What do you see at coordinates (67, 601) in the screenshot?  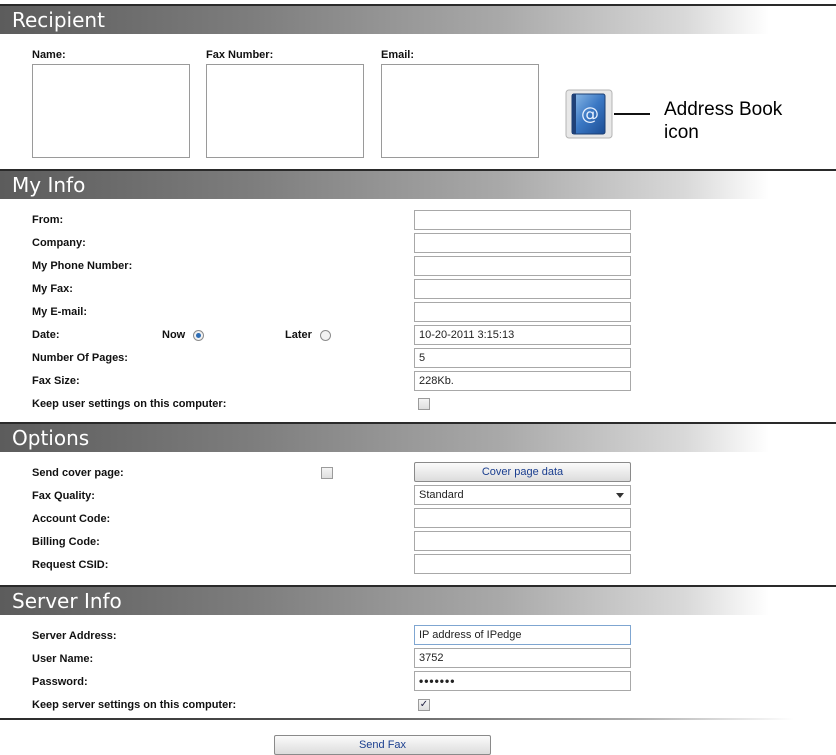 I see `server-info-title: Server Info` at bounding box center [67, 601].